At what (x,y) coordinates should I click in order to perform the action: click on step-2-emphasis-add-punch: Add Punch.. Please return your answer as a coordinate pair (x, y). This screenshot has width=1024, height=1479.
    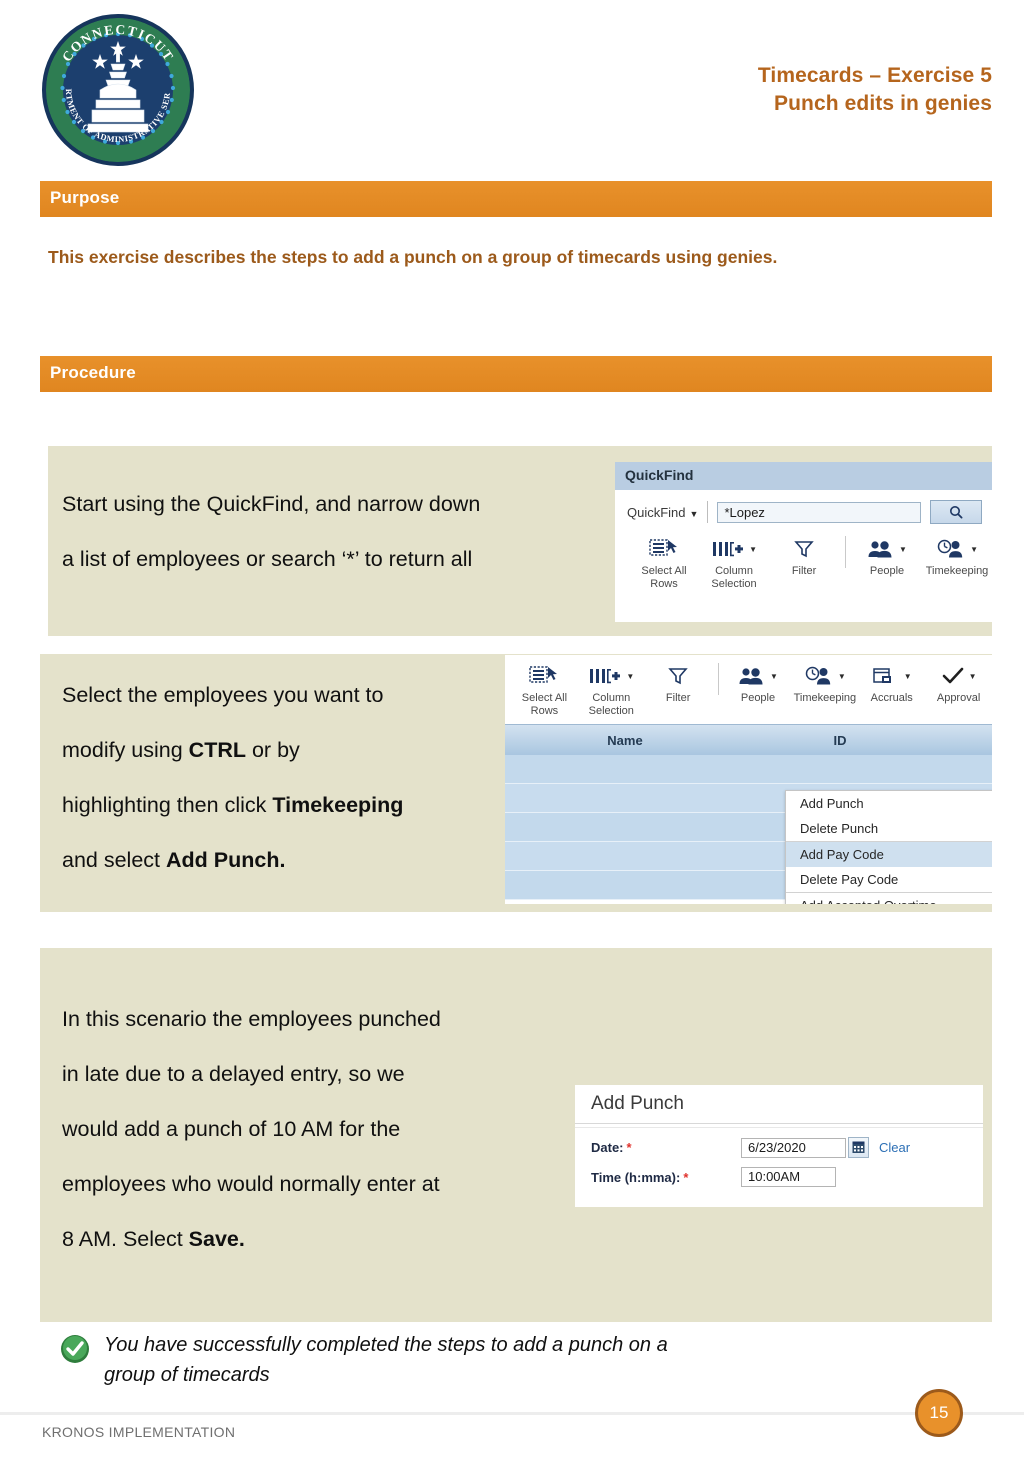
    Looking at the image, I should click on (225, 860).